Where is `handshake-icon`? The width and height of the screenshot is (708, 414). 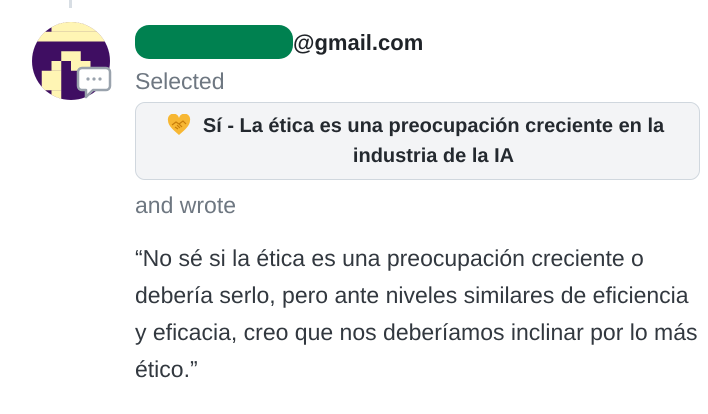 handshake-icon is located at coordinates (178, 125).